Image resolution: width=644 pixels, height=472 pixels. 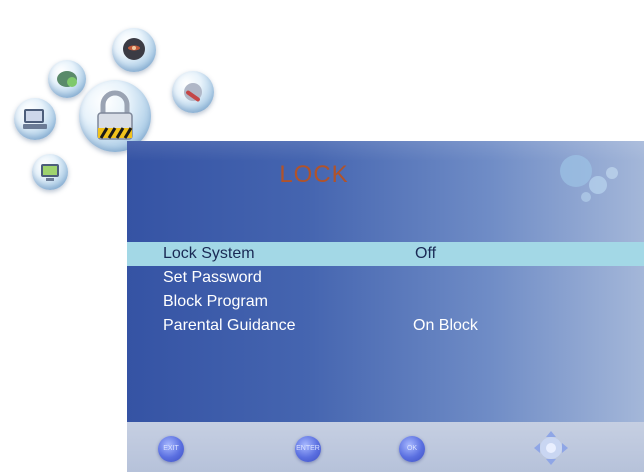 What do you see at coordinates (385, 254) in the screenshot?
I see `menu-item-lock-system: Lock System Off` at bounding box center [385, 254].